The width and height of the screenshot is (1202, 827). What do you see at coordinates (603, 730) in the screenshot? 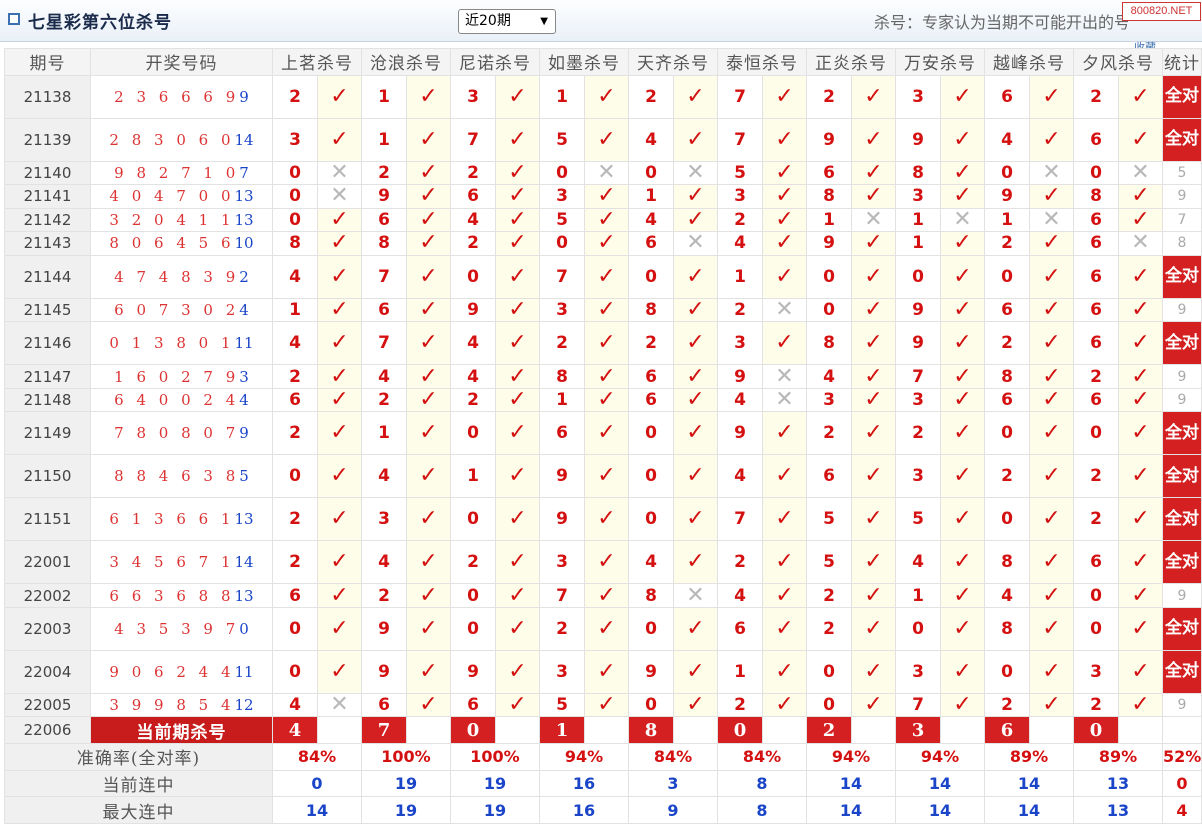
I see `current-period-row: 22006 当前期杀号 4 7 0 1 8 0 2 3 6 0` at bounding box center [603, 730].